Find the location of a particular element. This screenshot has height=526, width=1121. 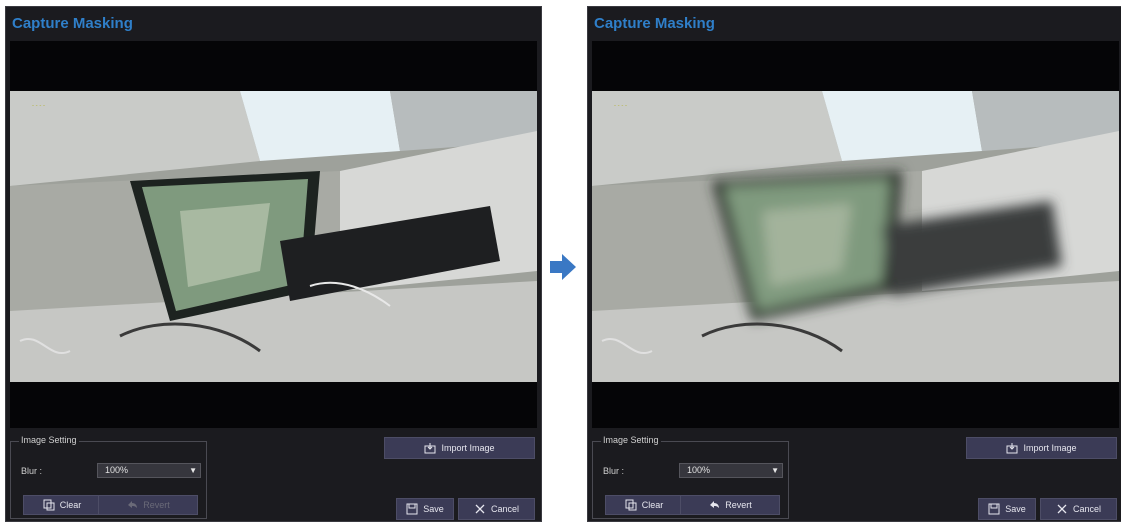

arrow-right-icon is located at coordinates (563, 267).